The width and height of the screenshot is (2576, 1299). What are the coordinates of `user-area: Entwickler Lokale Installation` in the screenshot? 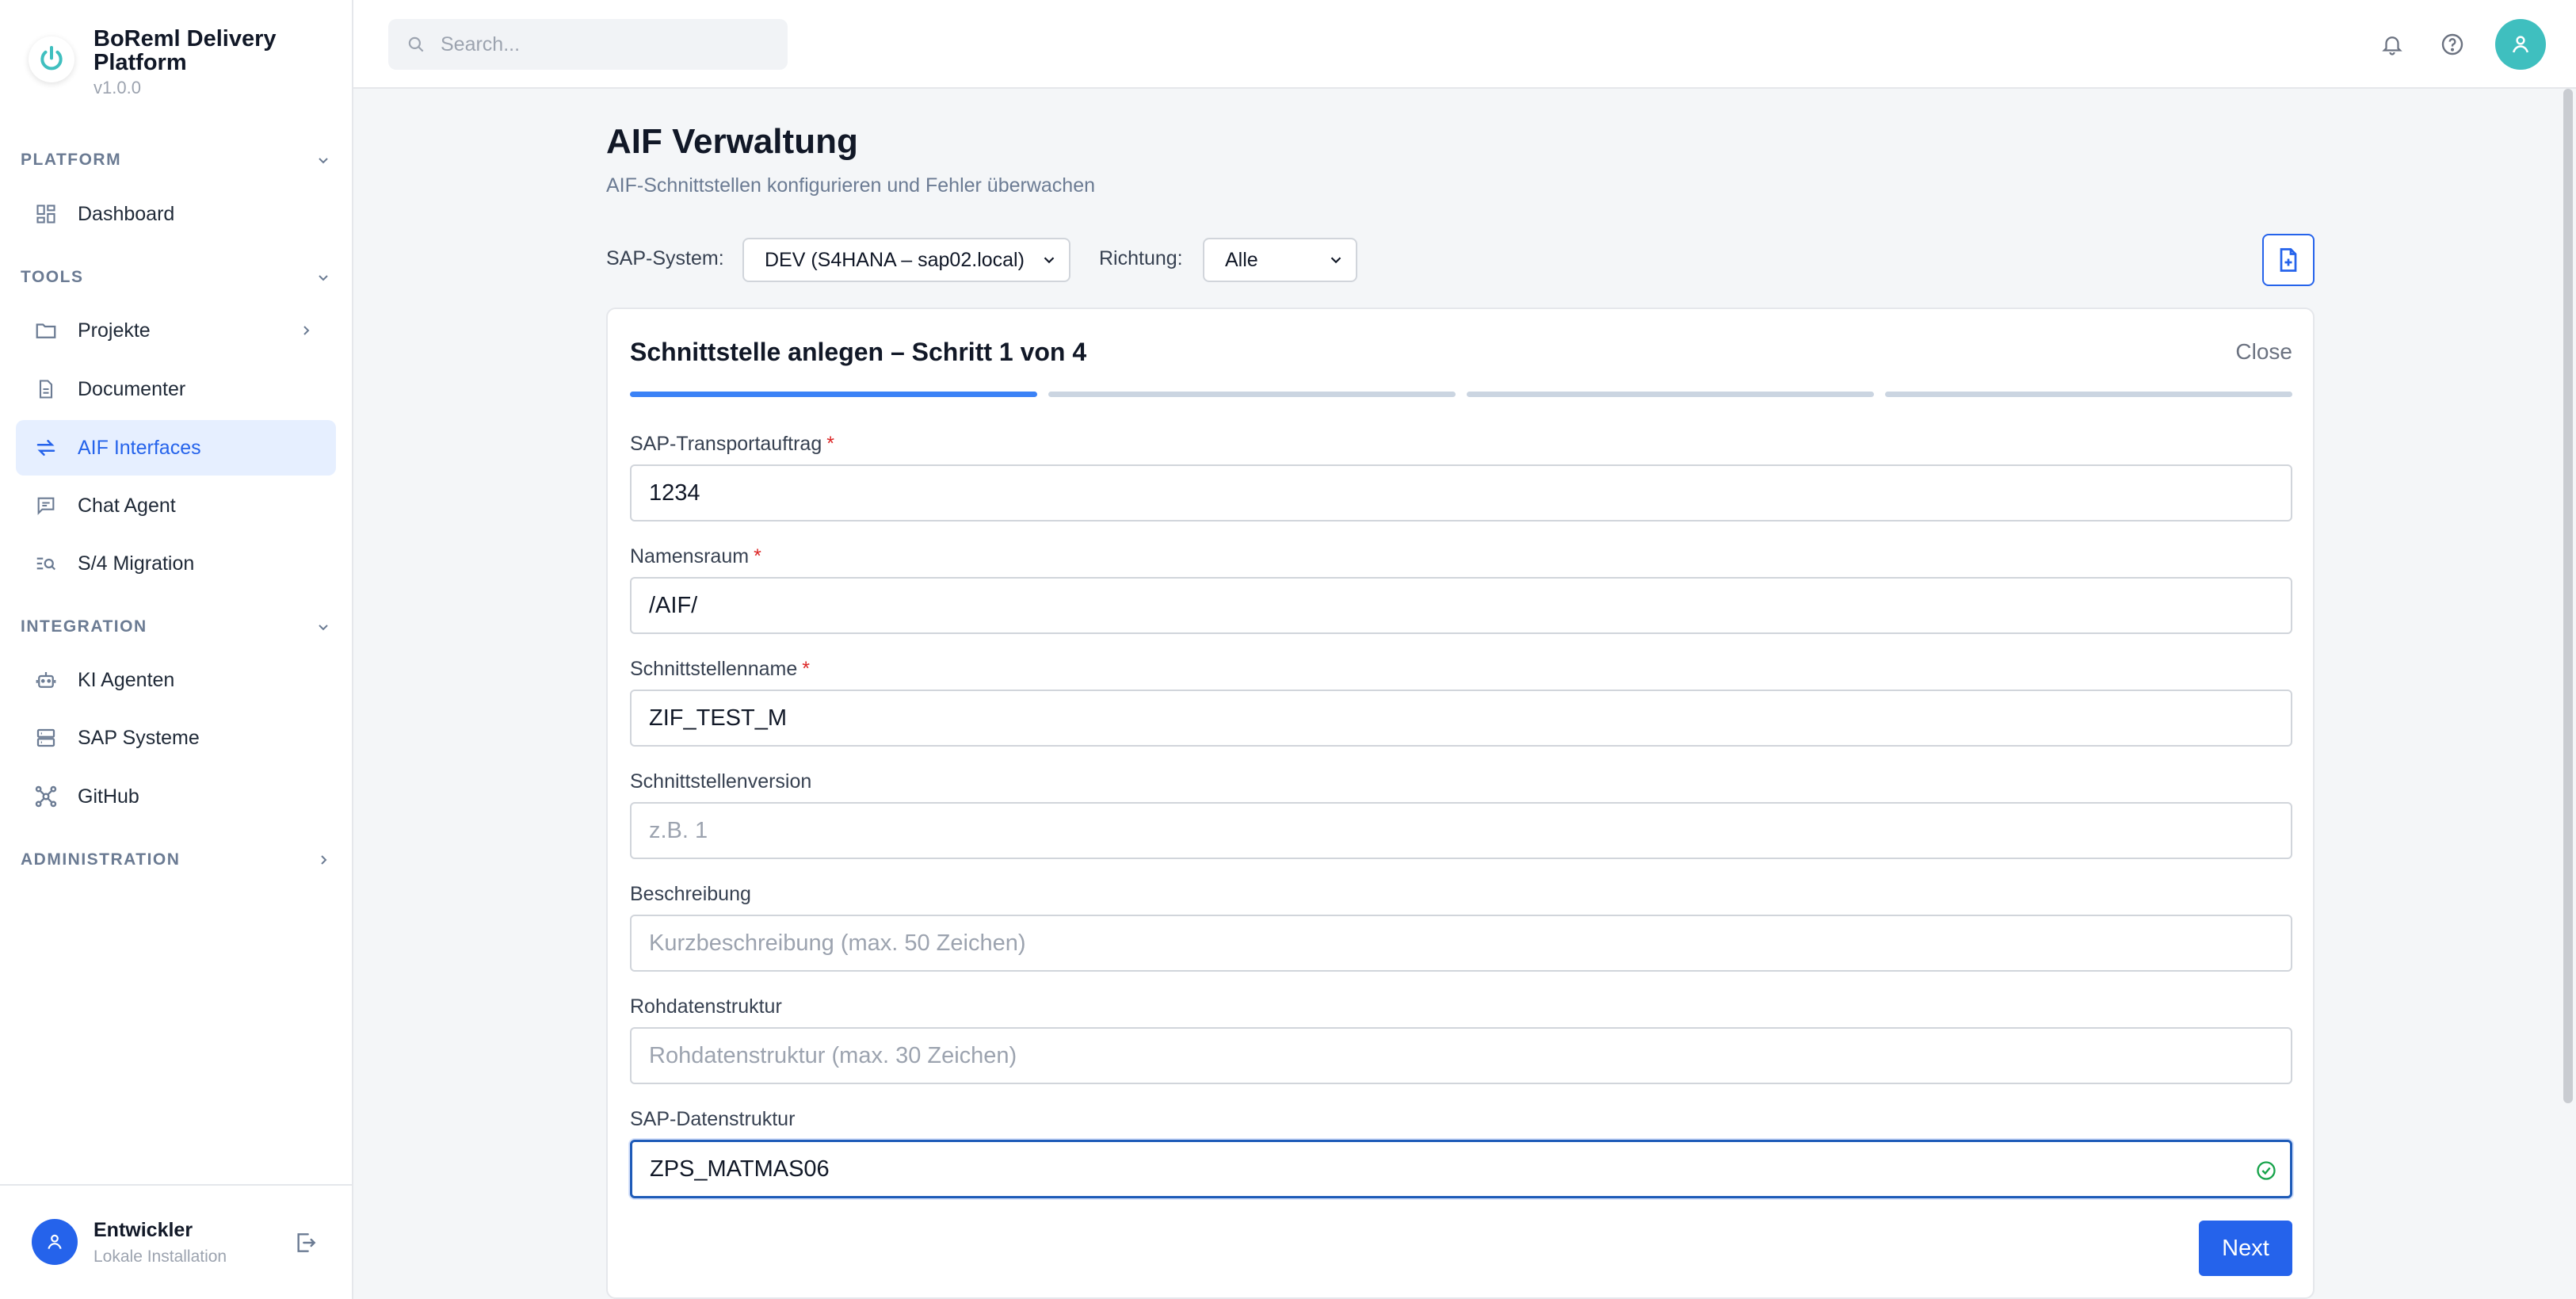 It's located at (176, 1241).